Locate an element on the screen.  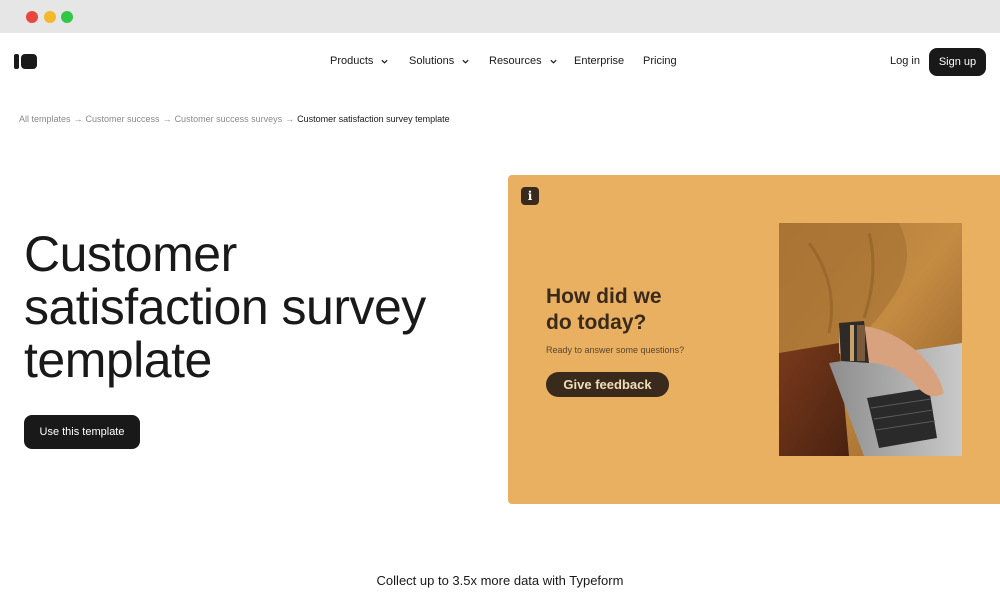
title-line: template is located at coordinates (118, 360).